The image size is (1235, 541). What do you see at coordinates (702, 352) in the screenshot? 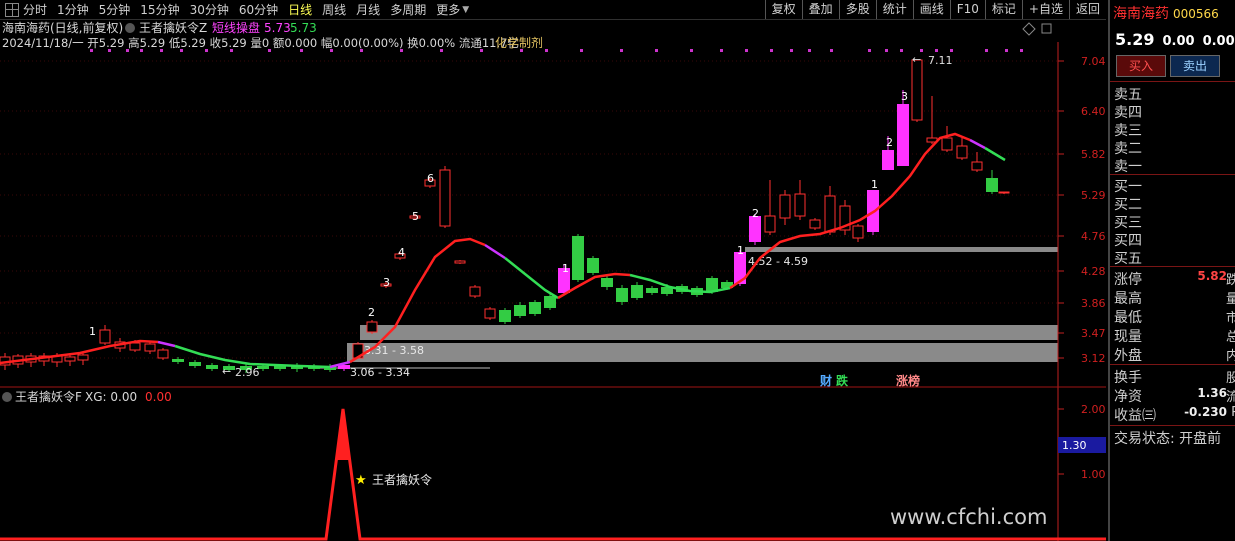
I see `zone-bar-lower` at bounding box center [702, 352].